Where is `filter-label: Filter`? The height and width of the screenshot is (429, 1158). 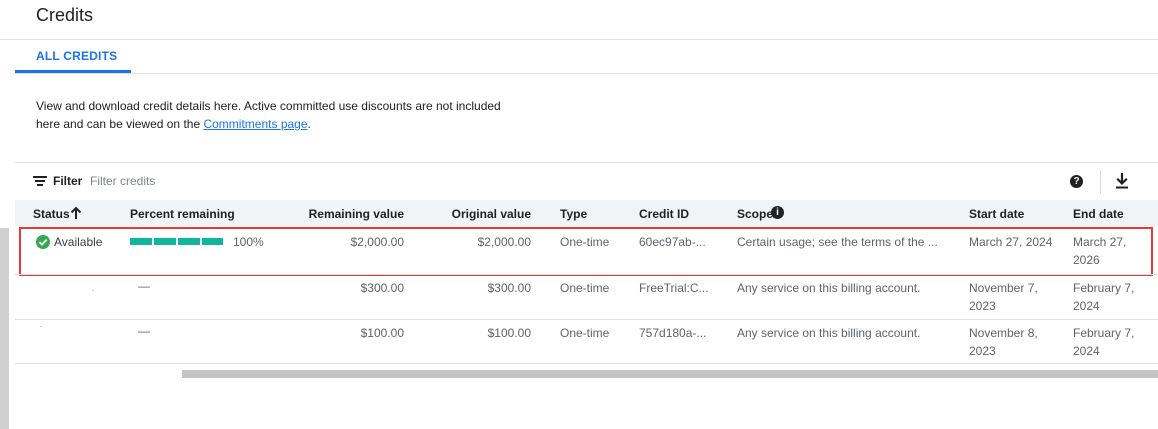
filter-label: Filter is located at coordinates (67, 181).